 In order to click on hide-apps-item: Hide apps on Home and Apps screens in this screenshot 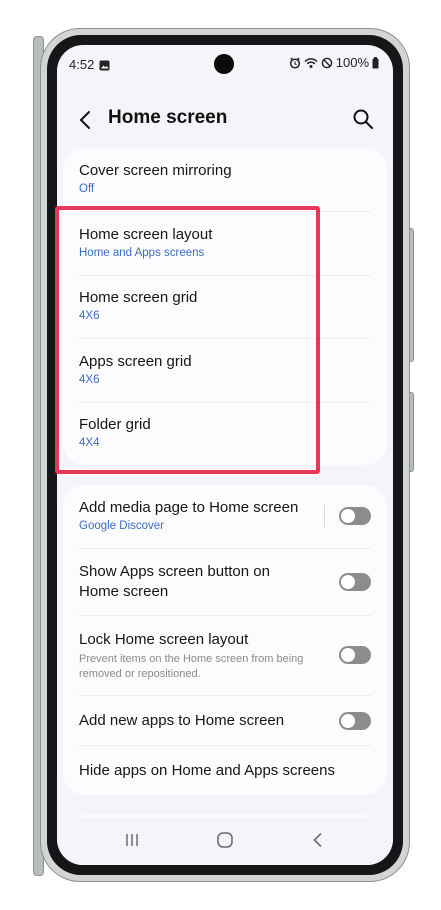, I will do `click(225, 771)`.